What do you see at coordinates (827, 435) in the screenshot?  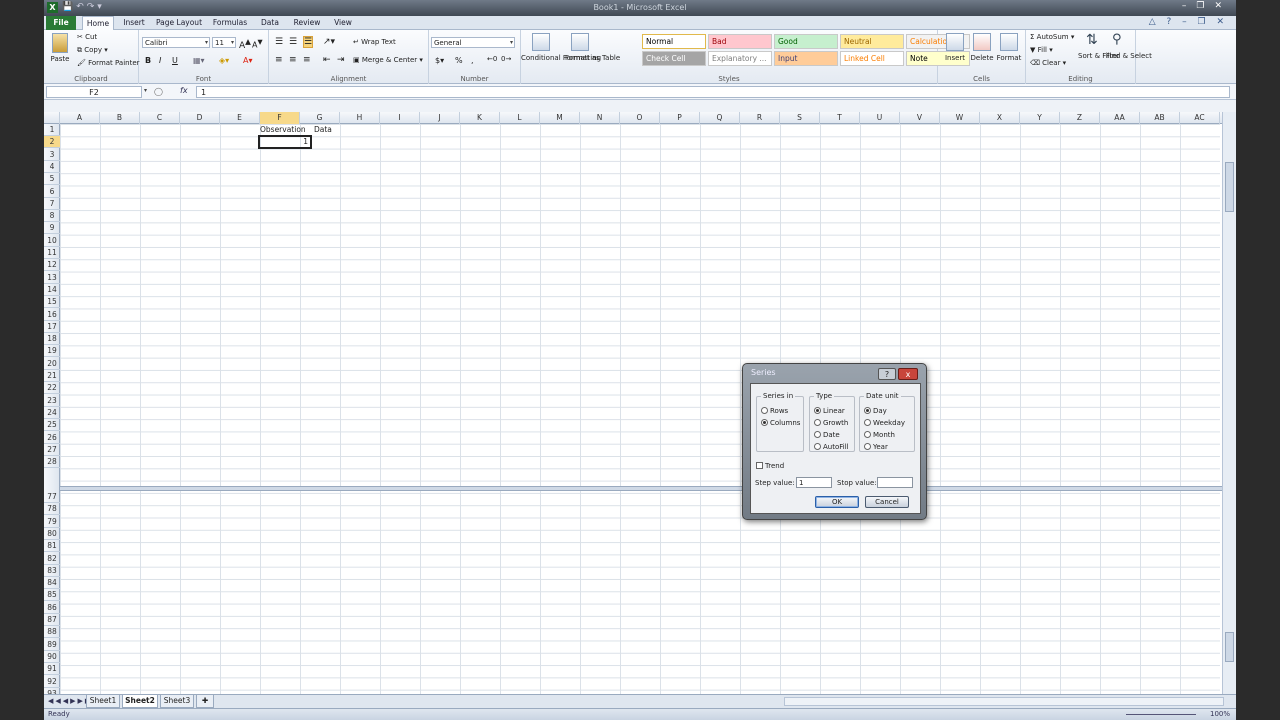 I see `radio-date: Date` at bounding box center [827, 435].